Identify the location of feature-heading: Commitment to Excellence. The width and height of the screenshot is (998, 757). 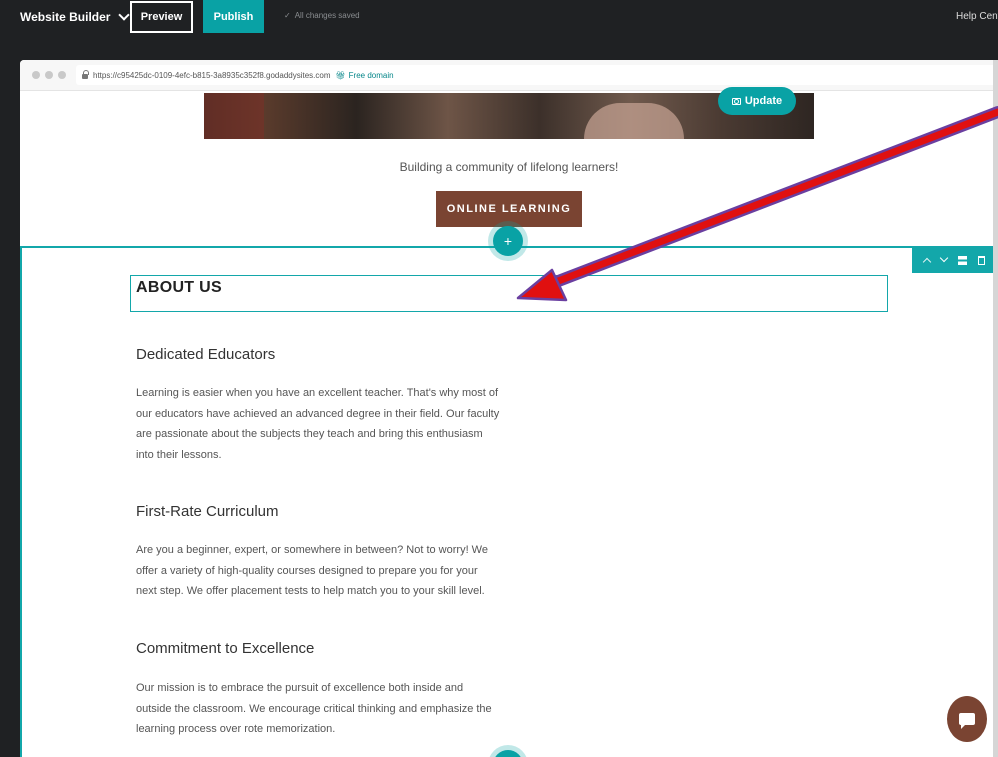
(225, 648).